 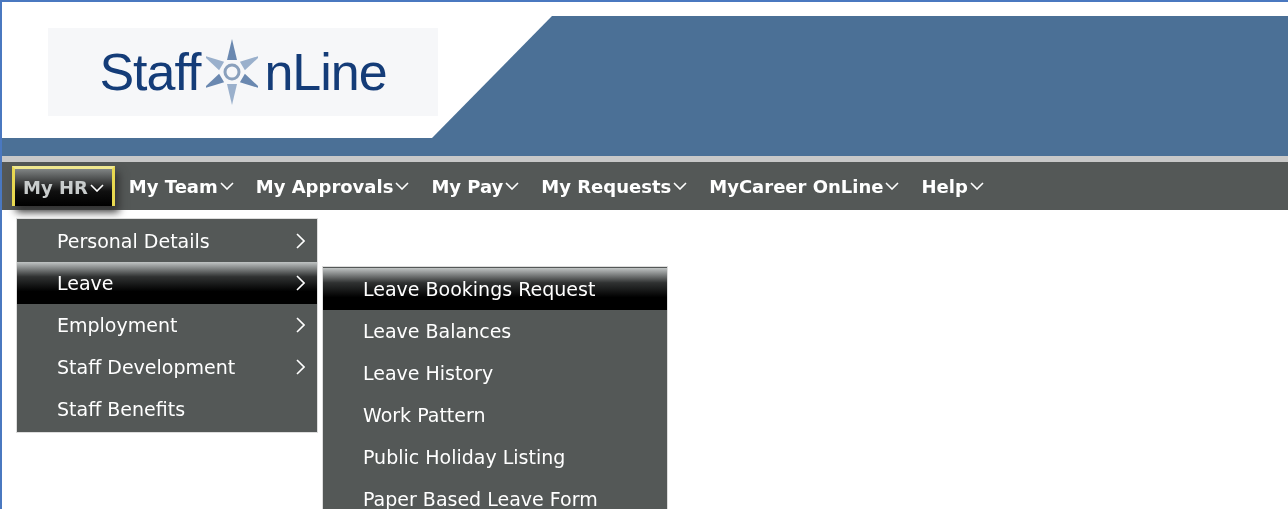 What do you see at coordinates (804, 186) in the screenshot?
I see `nav-menu-item: MyCareer OnLine` at bounding box center [804, 186].